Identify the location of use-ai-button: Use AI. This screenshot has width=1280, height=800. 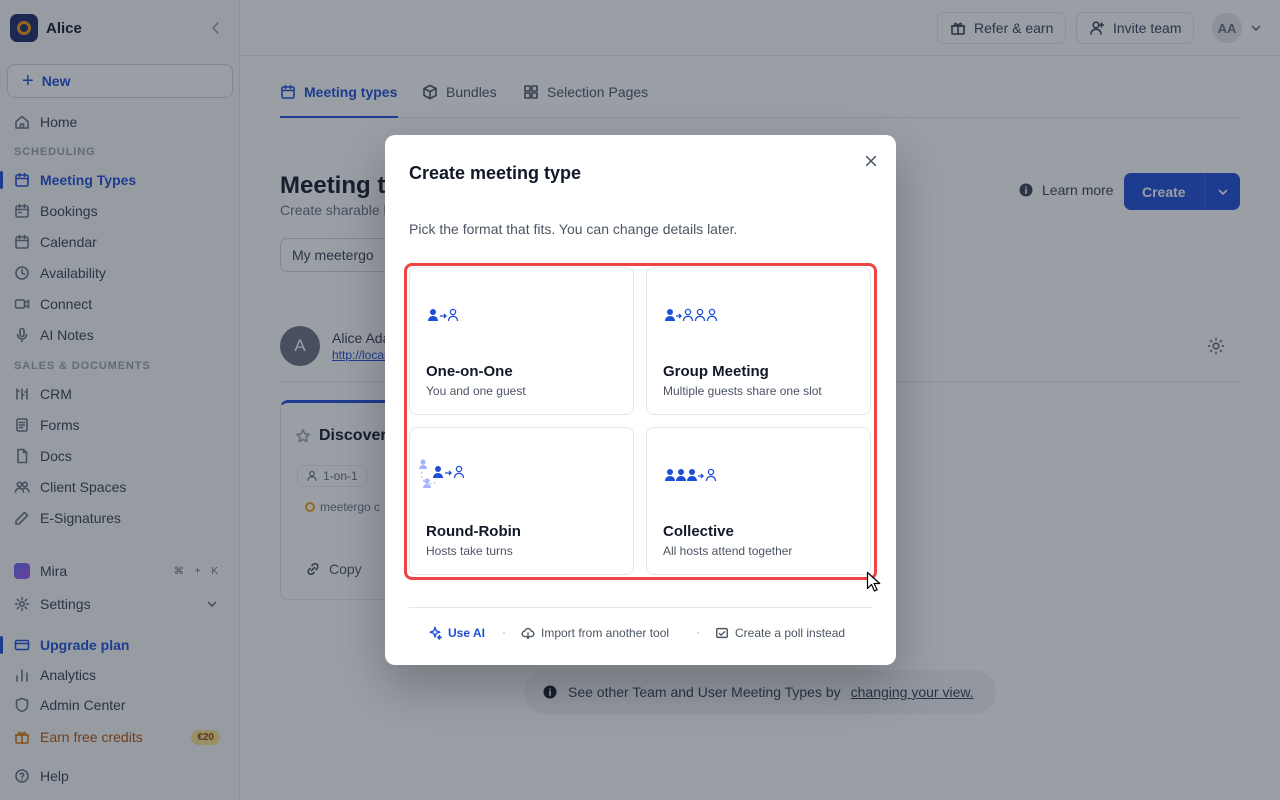
(456, 633).